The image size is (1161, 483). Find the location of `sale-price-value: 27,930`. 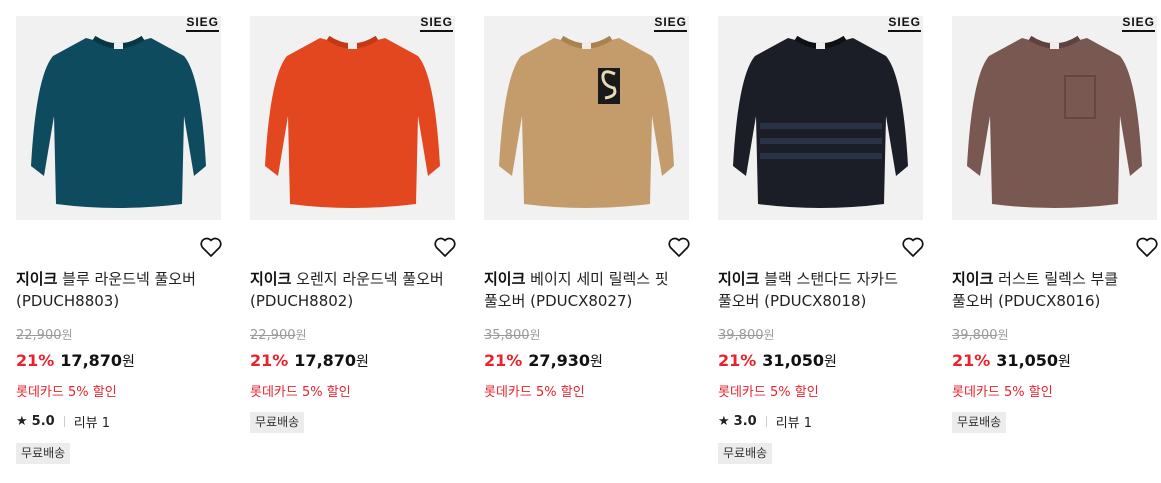

sale-price-value: 27,930 is located at coordinates (559, 360).